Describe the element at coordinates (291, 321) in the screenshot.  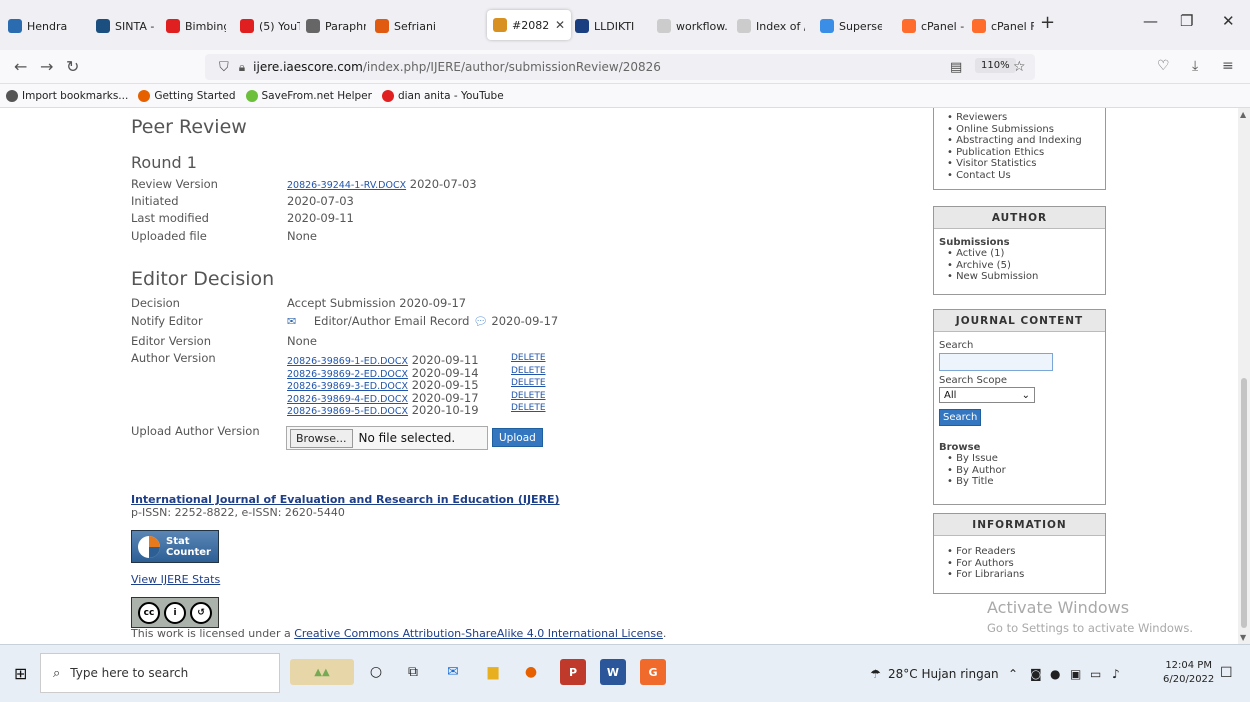
I see `email-icon: ✉` at that location.